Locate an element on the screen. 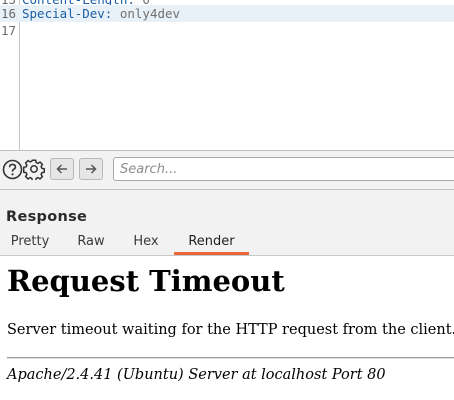  gear-icon is located at coordinates (34, 169).